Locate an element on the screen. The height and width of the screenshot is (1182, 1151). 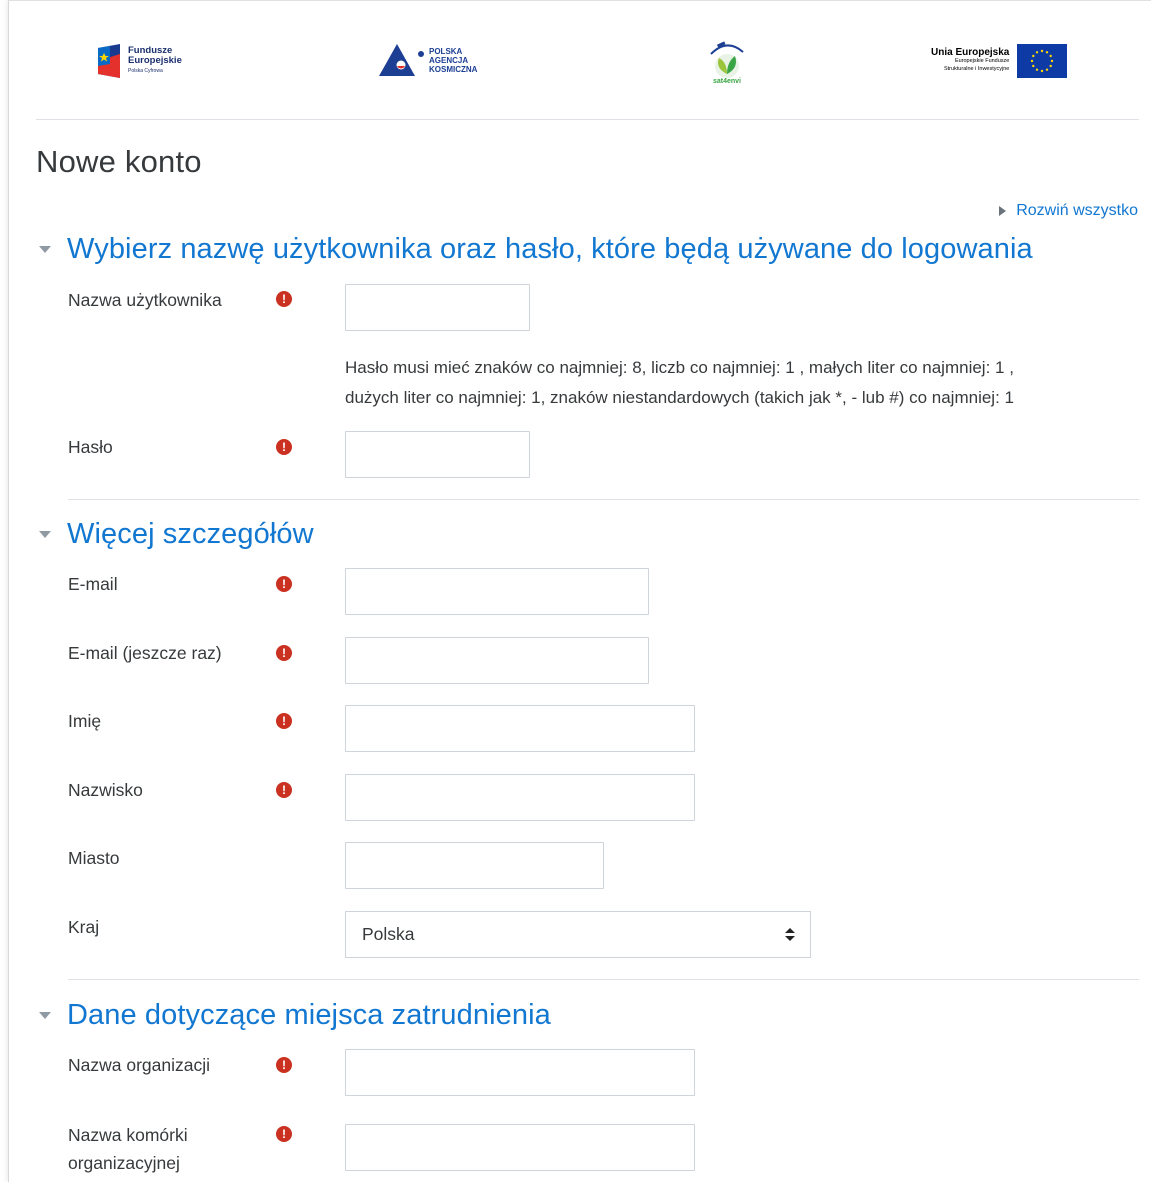
fundusze-europejskie-logo: Fundusze Europejskie Polska Cyfrowa is located at coordinates (139, 61).